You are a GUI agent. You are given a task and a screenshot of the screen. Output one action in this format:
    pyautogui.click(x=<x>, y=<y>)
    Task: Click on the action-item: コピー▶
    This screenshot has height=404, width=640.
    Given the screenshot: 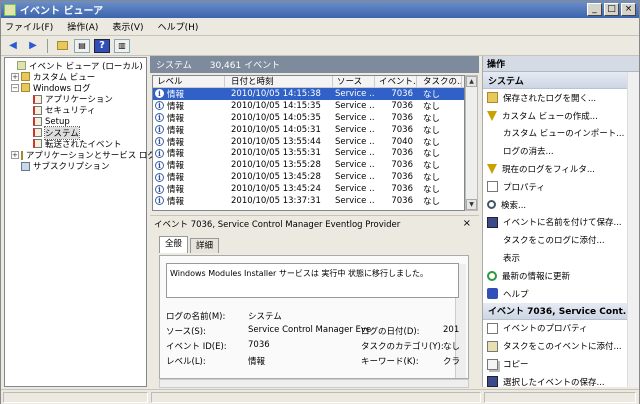 What is the action you would take?
    pyautogui.click(x=561, y=364)
    